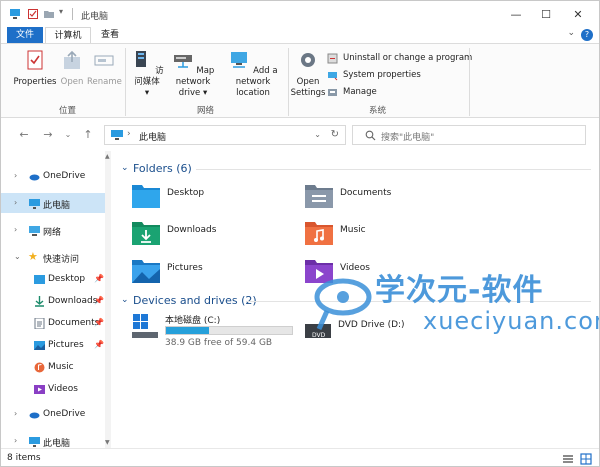 Image resolution: width=600 pixels, height=467 pixels. Describe the element at coordinates (39, 389) in the screenshot. I see `video-icon` at that location.